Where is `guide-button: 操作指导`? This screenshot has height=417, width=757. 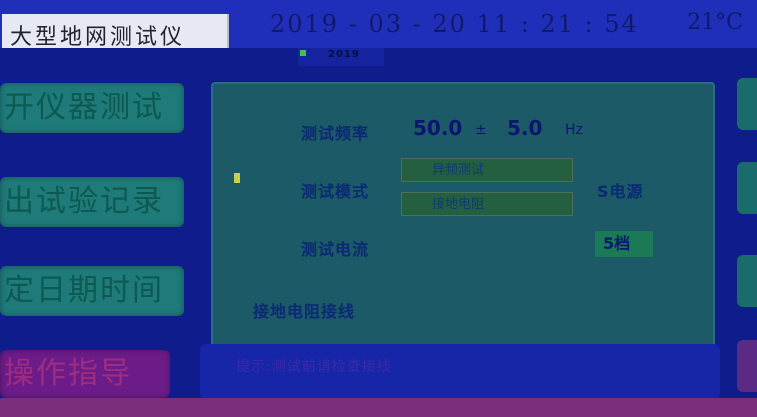
guide-button: 操作指导 is located at coordinates (85, 374).